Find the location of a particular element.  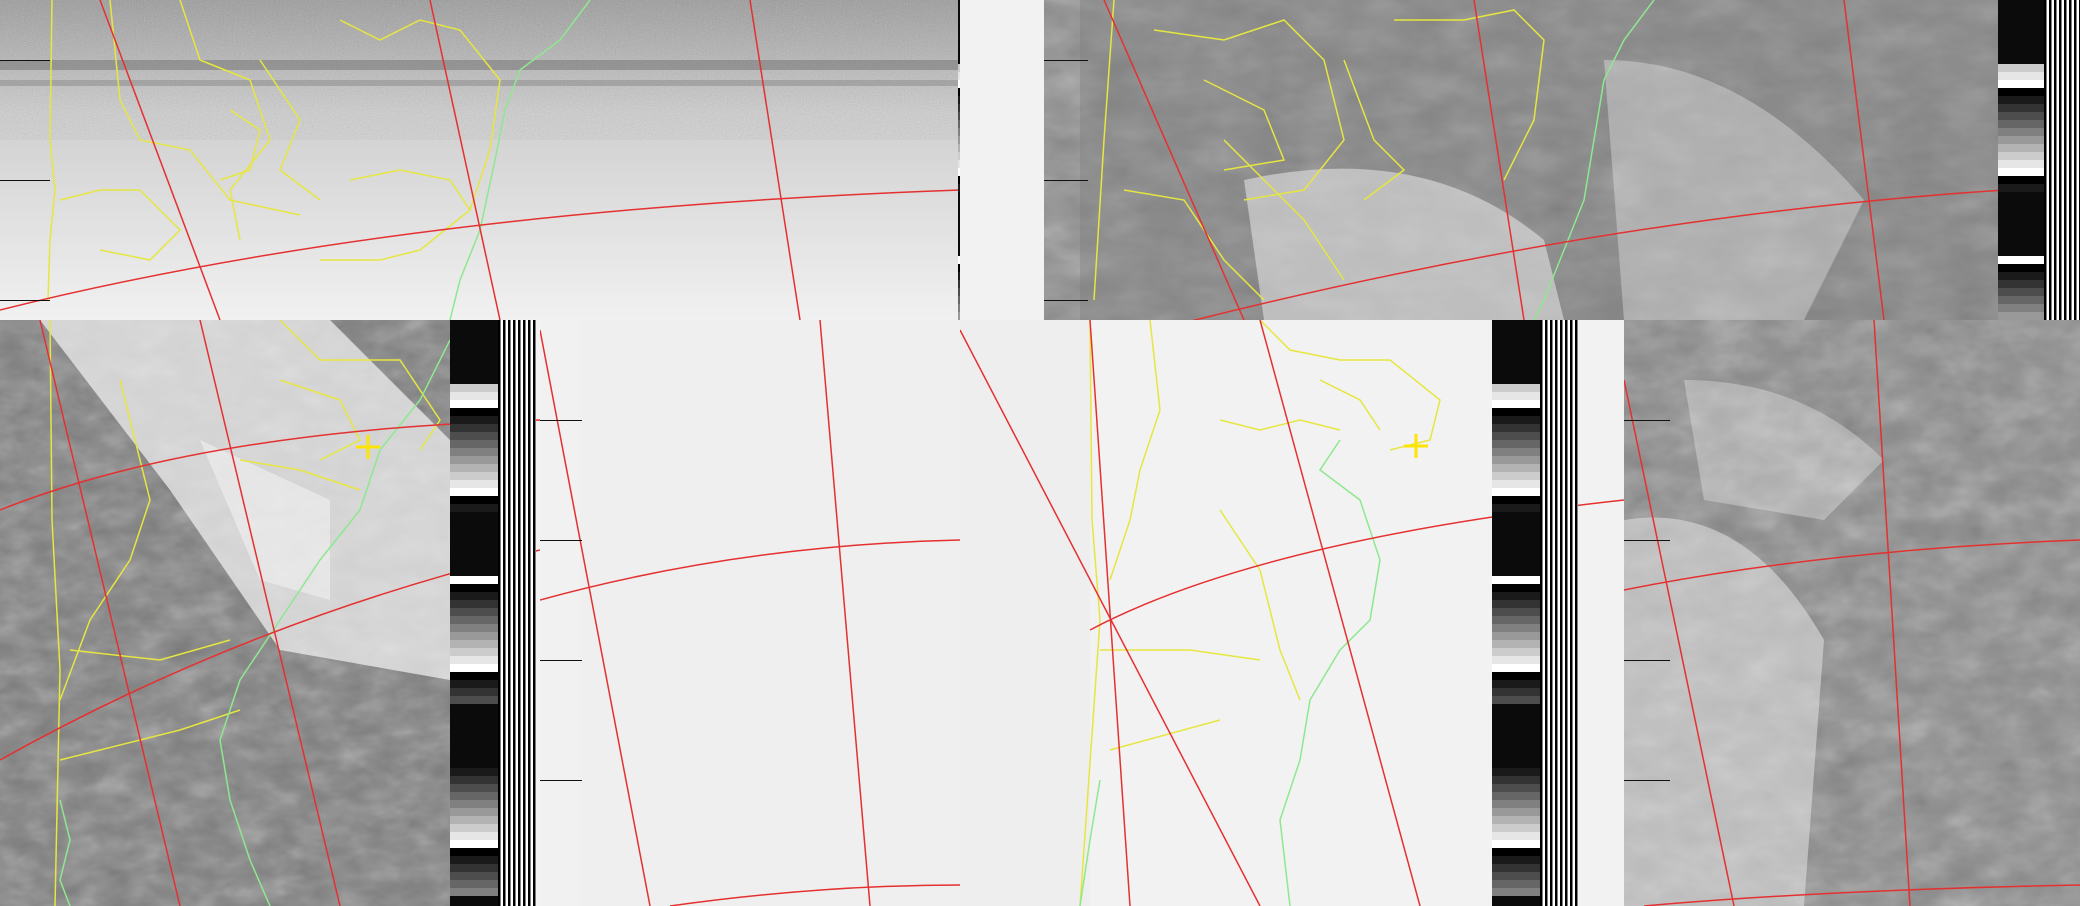

frame-graphic is located at coordinates (1852, 613).